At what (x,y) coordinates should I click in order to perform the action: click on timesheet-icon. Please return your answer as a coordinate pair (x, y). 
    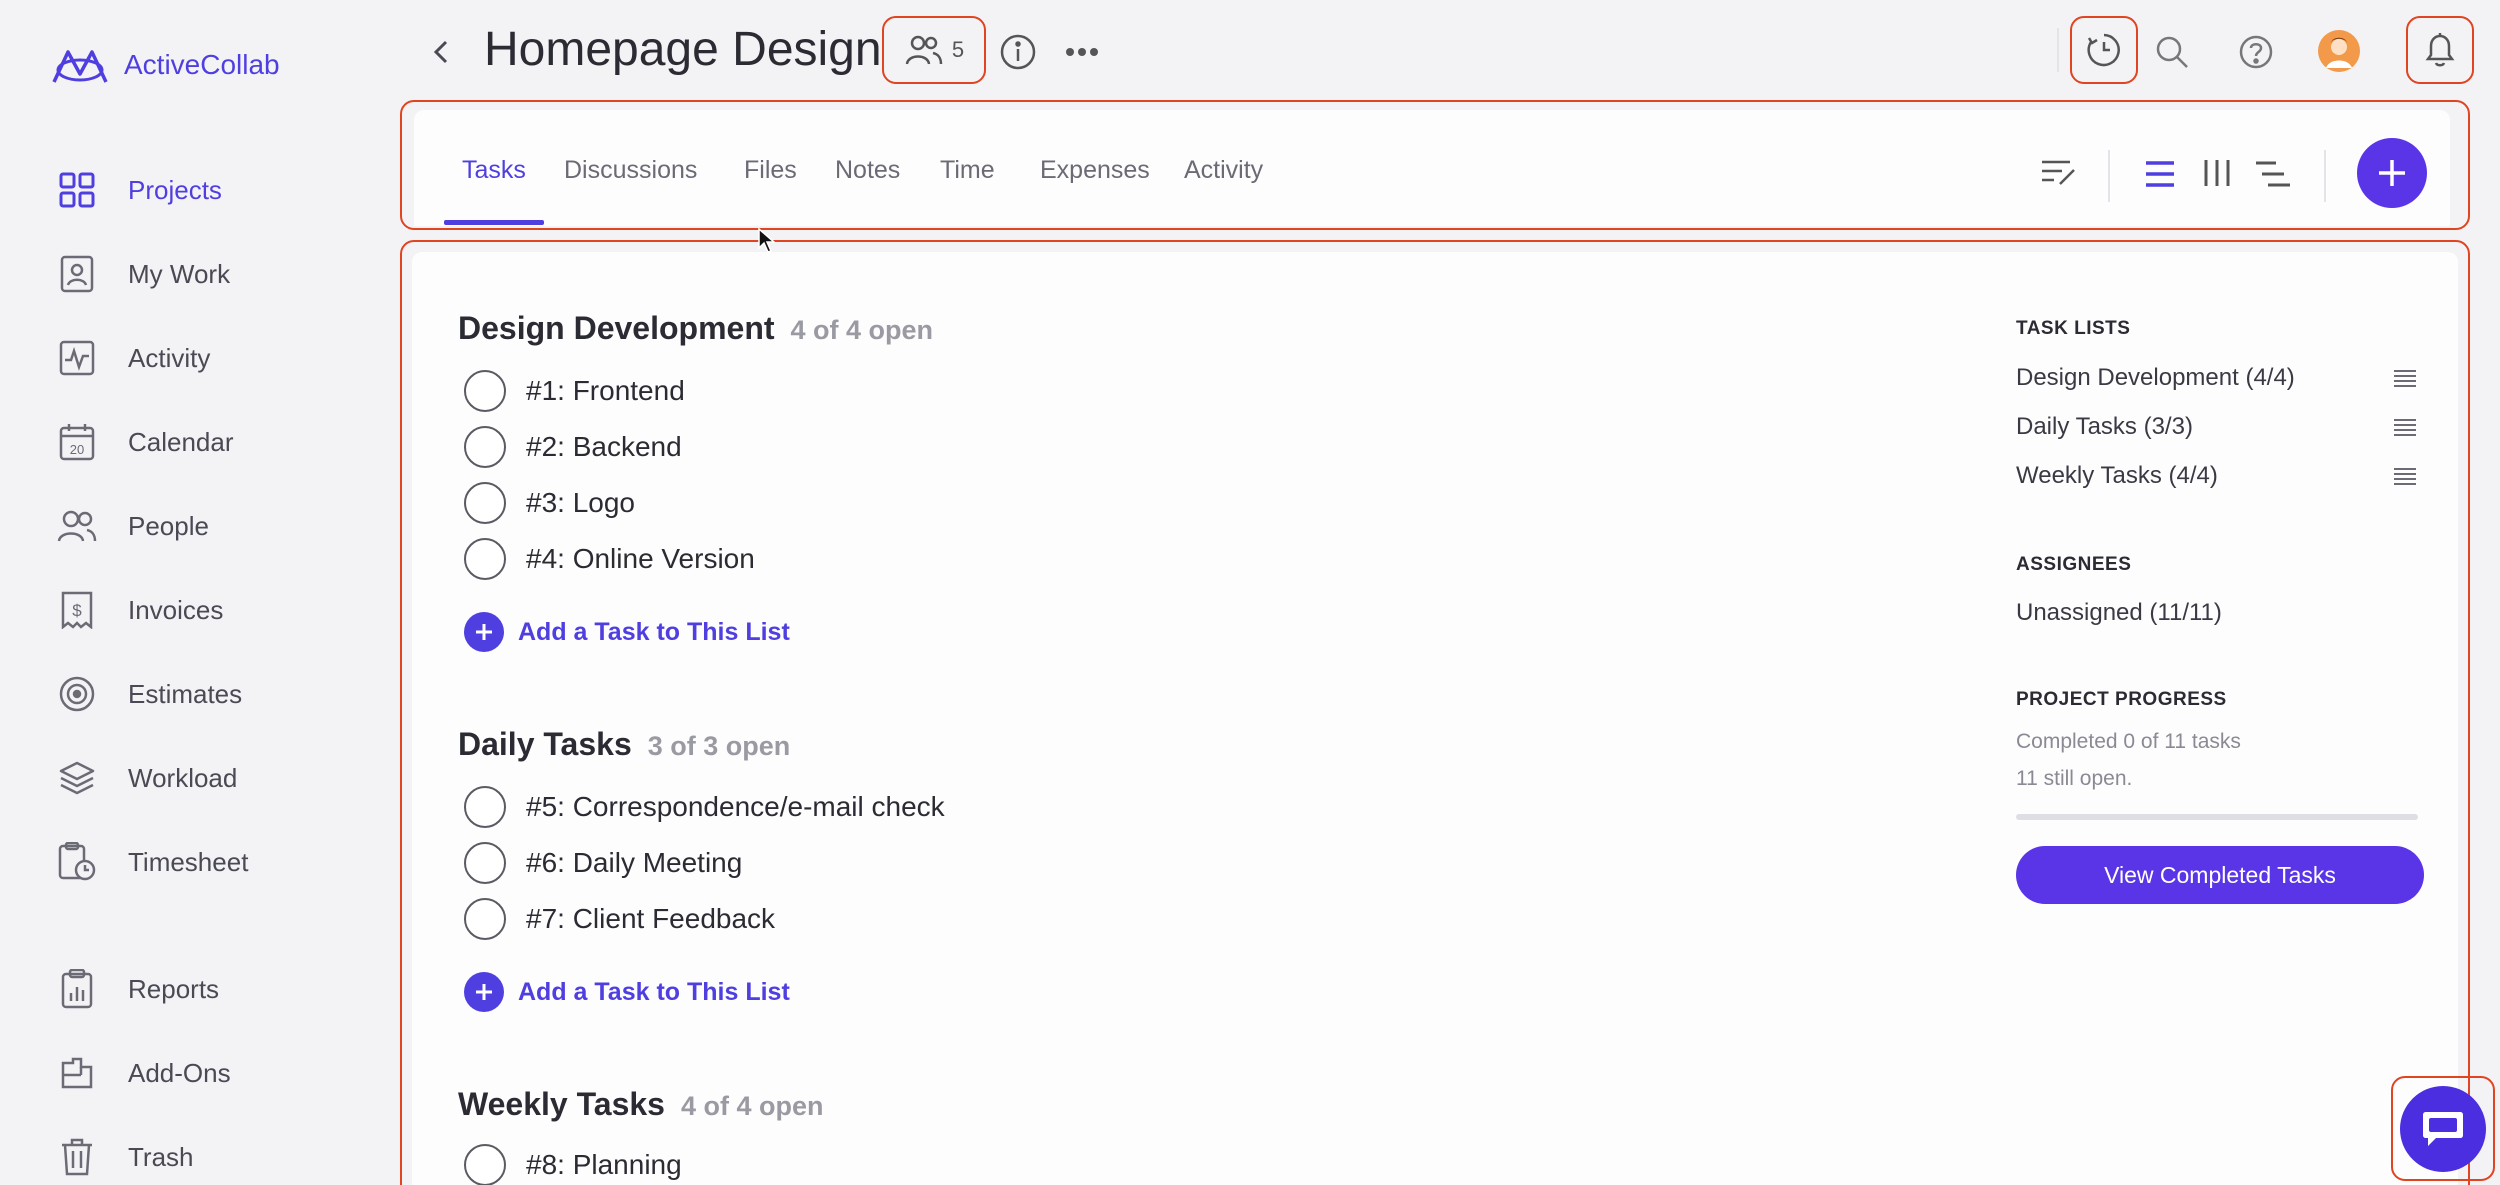
    Looking at the image, I should click on (77, 862).